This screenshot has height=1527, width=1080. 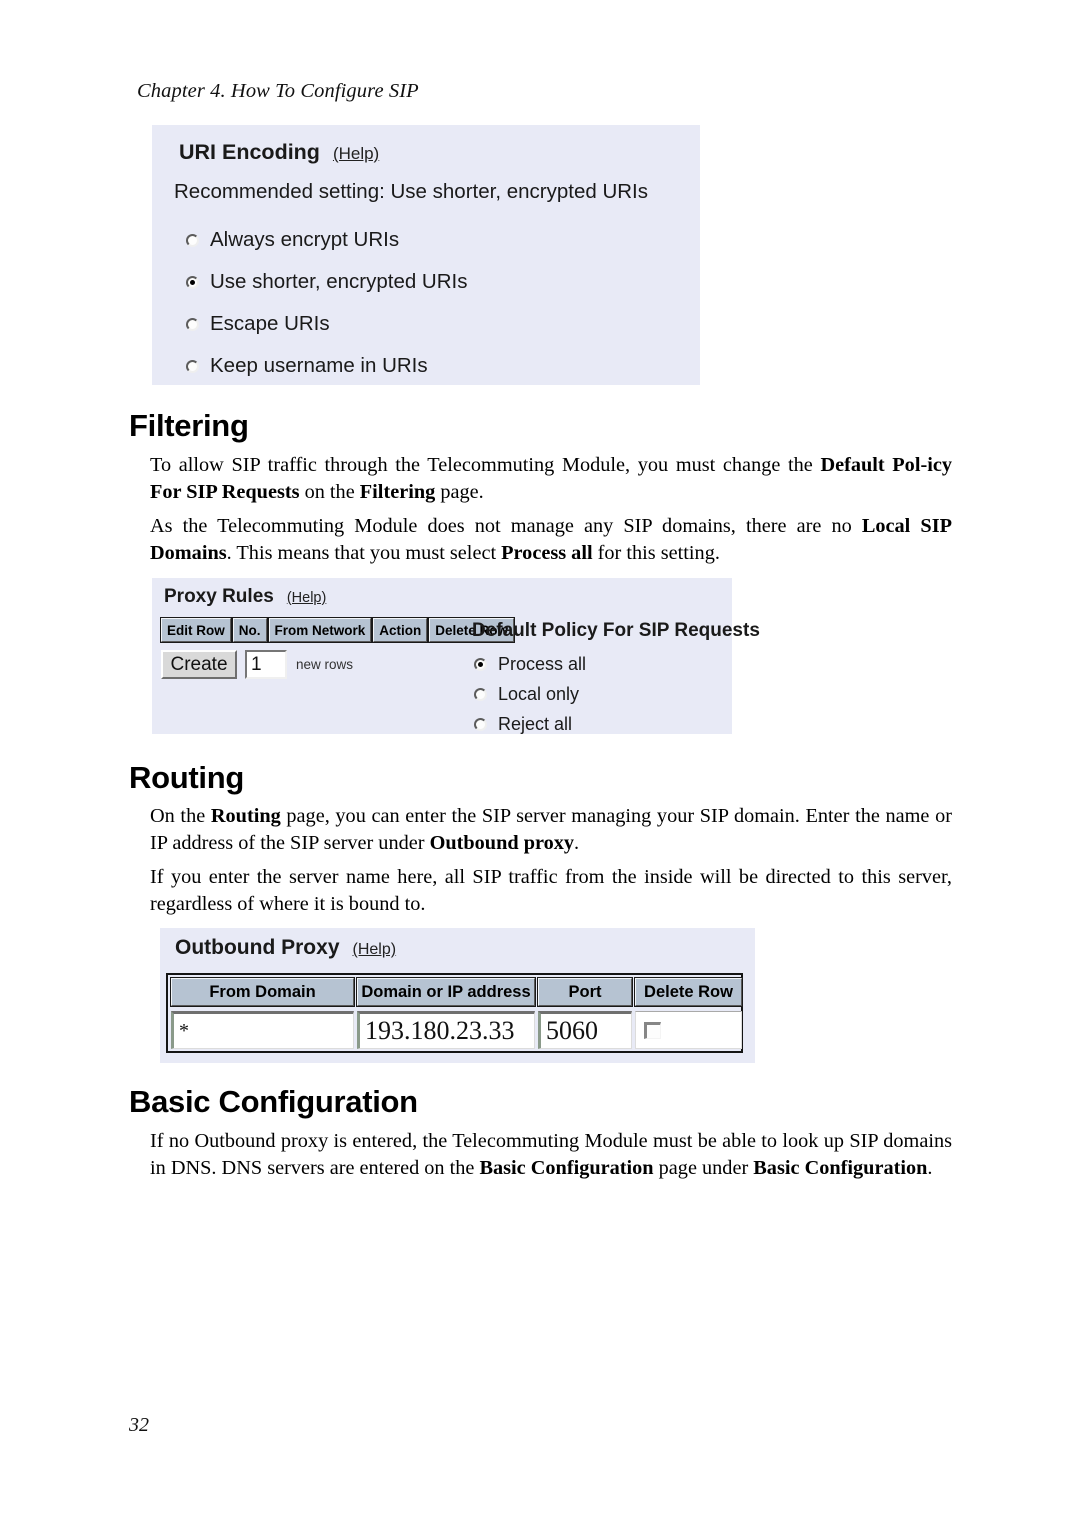 What do you see at coordinates (219, 596) in the screenshot?
I see `proxy-rules-title: Proxy Rules` at bounding box center [219, 596].